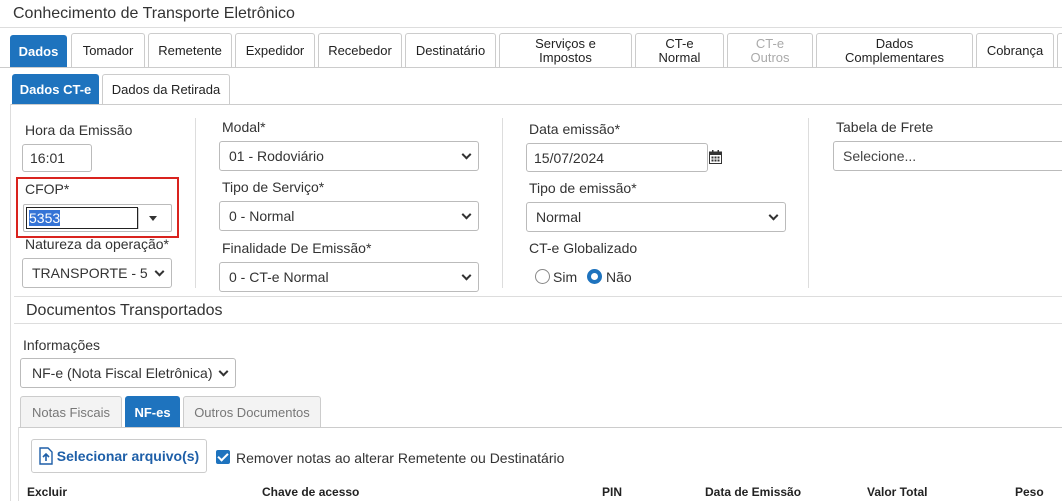 Image resolution: width=1062 pixels, height=501 pixels. I want to click on column-header-peso: Peso, so click(1029, 492).